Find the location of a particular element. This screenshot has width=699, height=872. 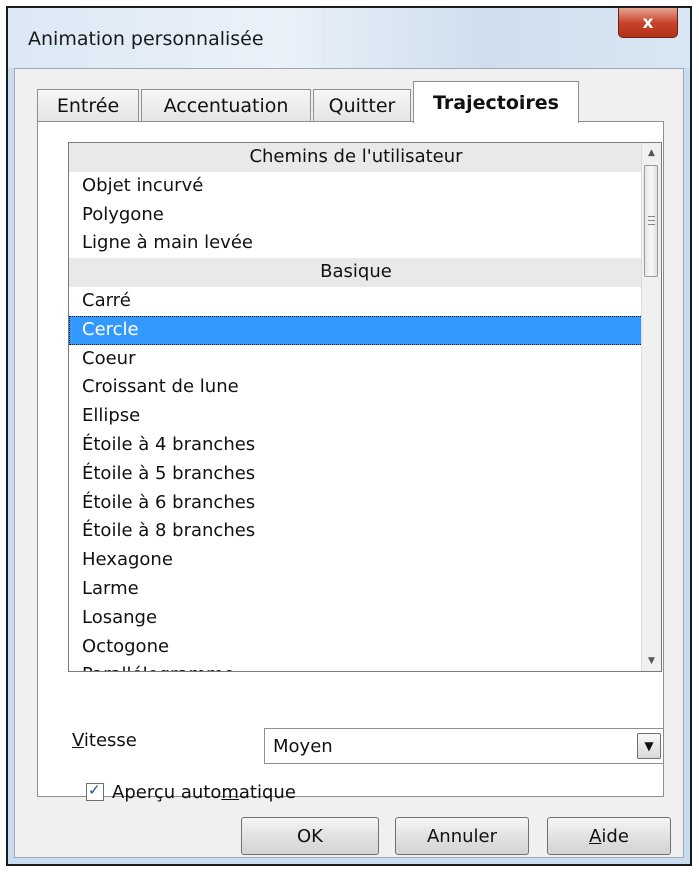

vertical-scrollbar: ▲ ▼ is located at coordinates (651, 407).